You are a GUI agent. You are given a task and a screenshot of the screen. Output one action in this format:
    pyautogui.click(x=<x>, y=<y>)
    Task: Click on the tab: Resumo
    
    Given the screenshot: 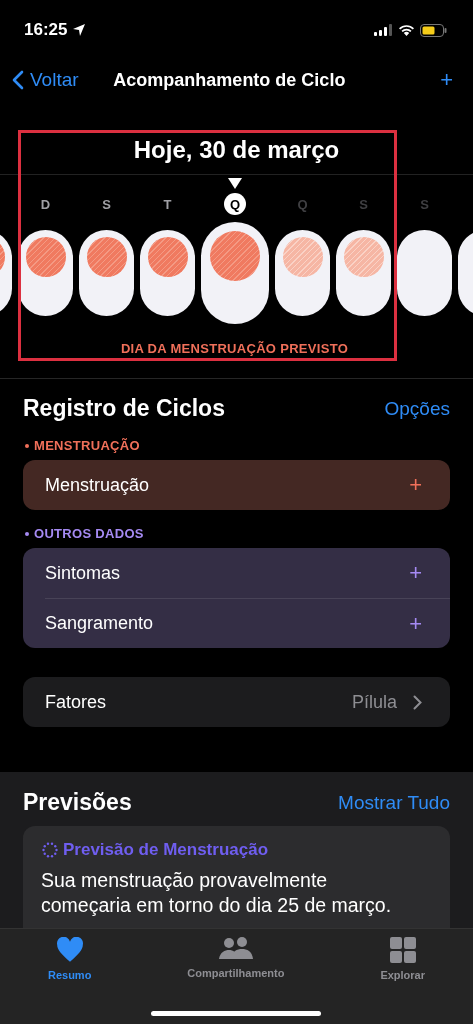 What is the action you would take?
    pyautogui.click(x=69, y=960)
    